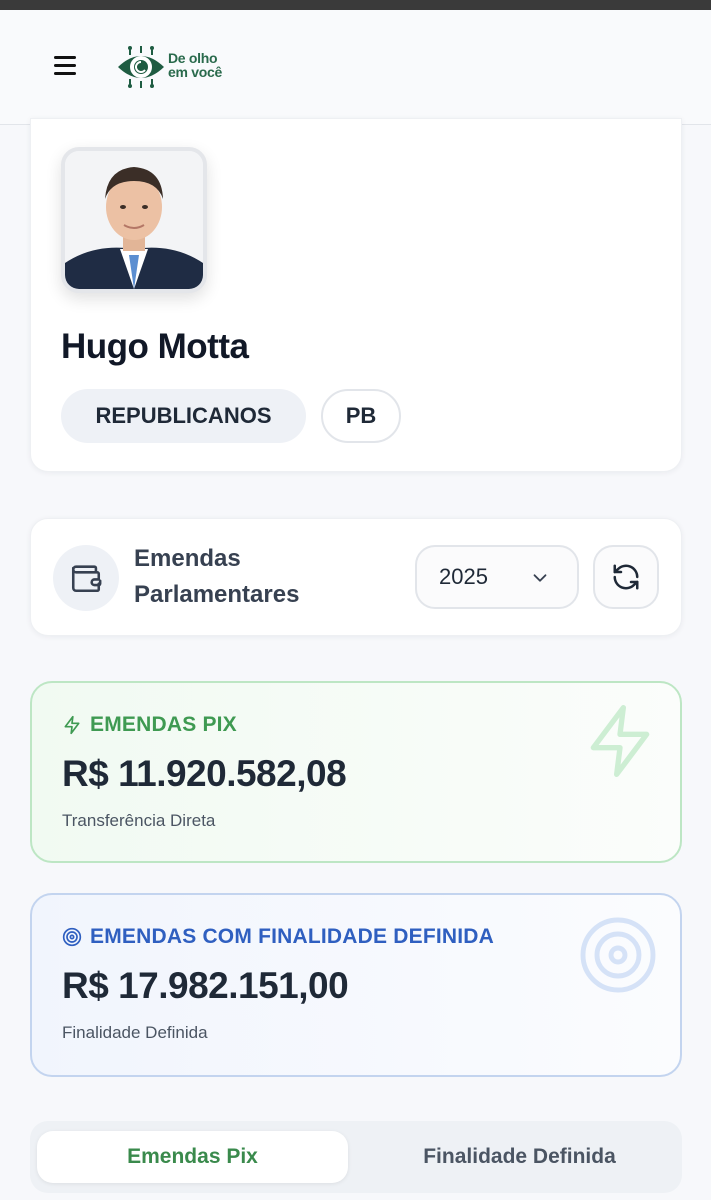 This screenshot has height=1200, width=711. Describe the element at coordinates (217, 594) in the screenshot. I see `emendas-title-line-2: Parlamentares` at that location.